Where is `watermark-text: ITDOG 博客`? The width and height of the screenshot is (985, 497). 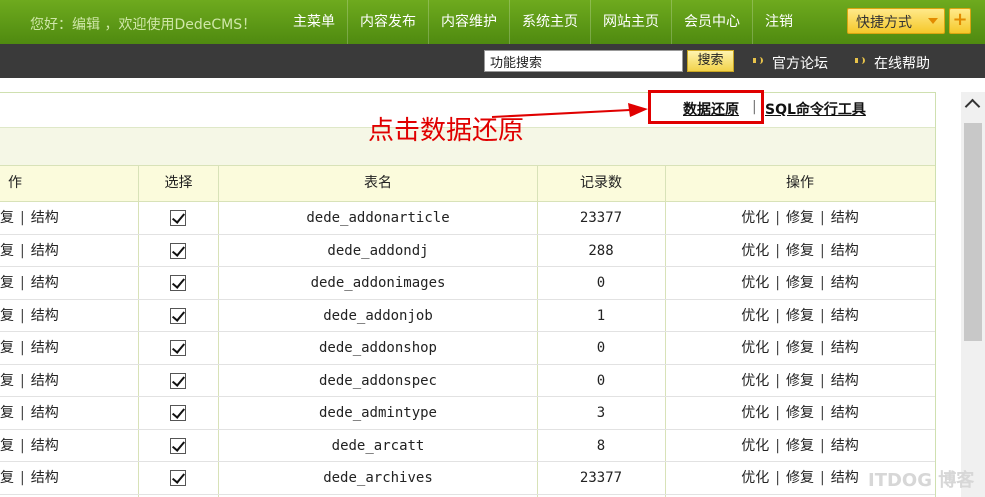 watermark-text: ITDOG 博客 is located at coordinates (921, 480).